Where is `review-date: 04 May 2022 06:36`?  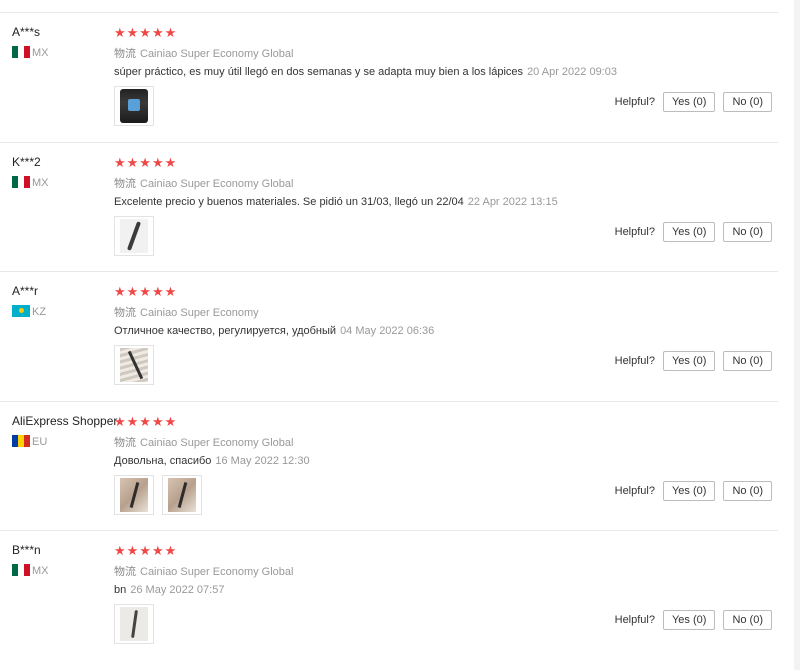
review-date: 04 May 2022 06:36 is located at coordinates (387, 331).